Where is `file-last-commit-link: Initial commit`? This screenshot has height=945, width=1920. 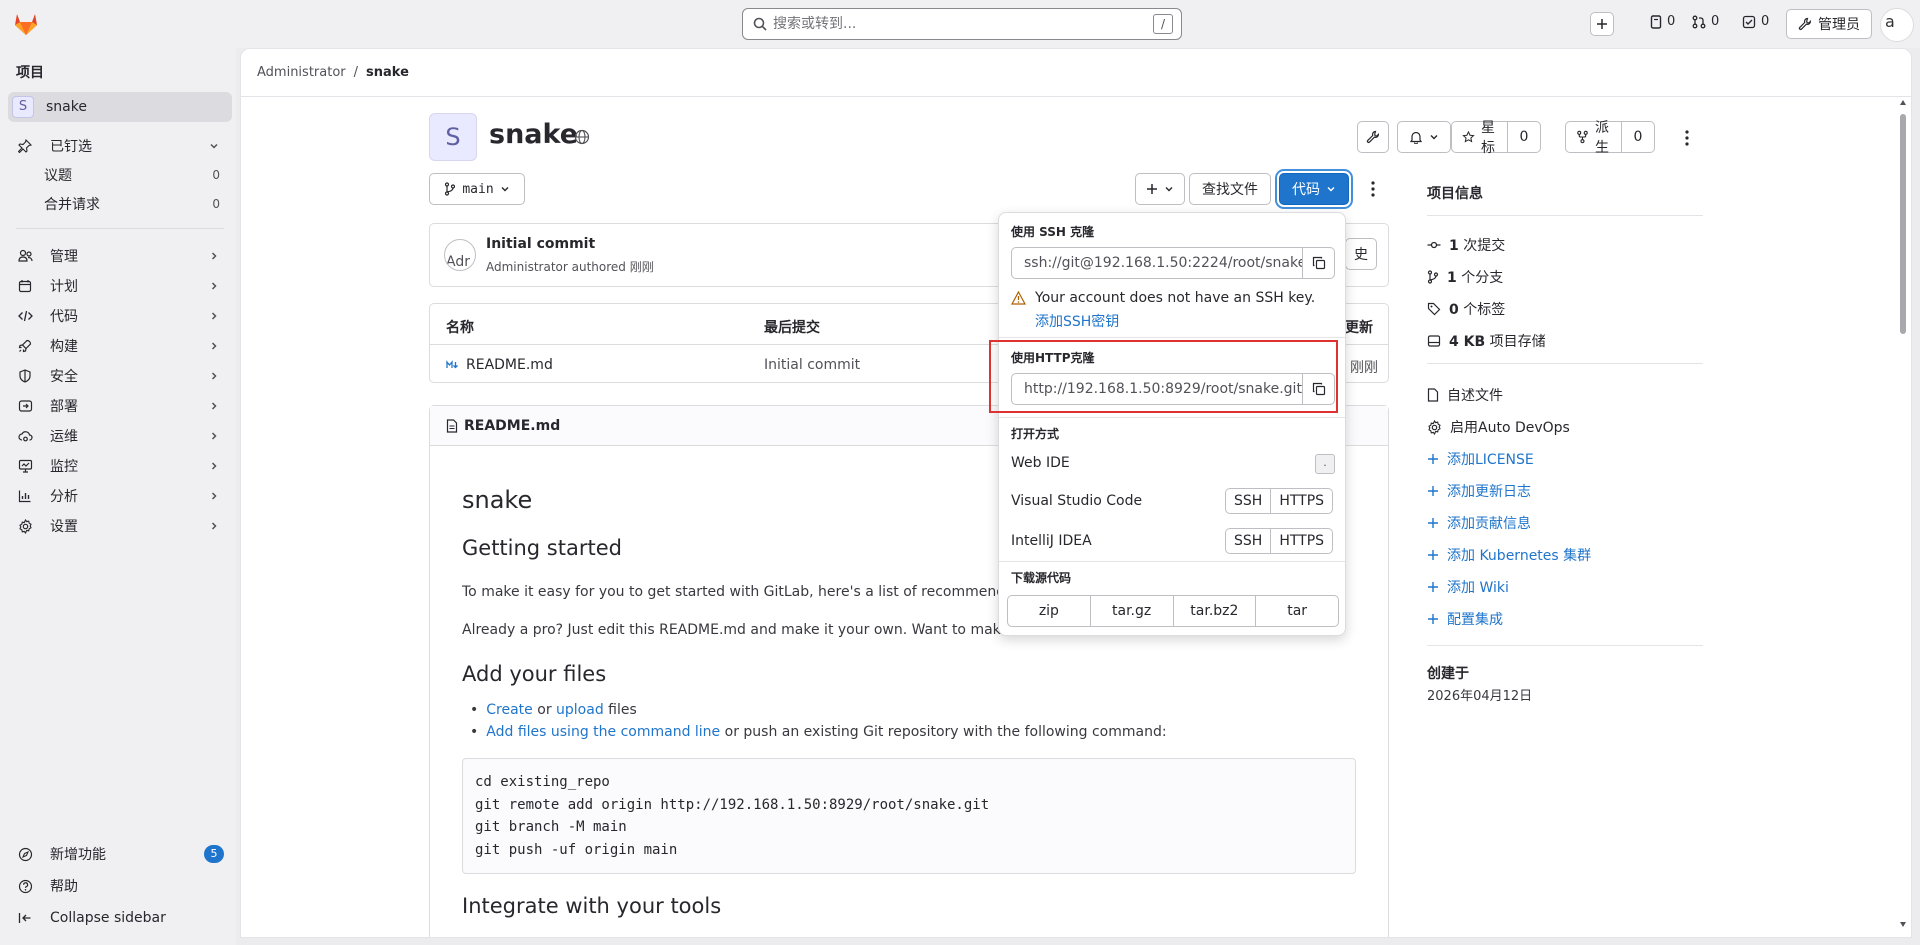
file-last-commit-link: Initial commit is located at coordinates (812, 365).